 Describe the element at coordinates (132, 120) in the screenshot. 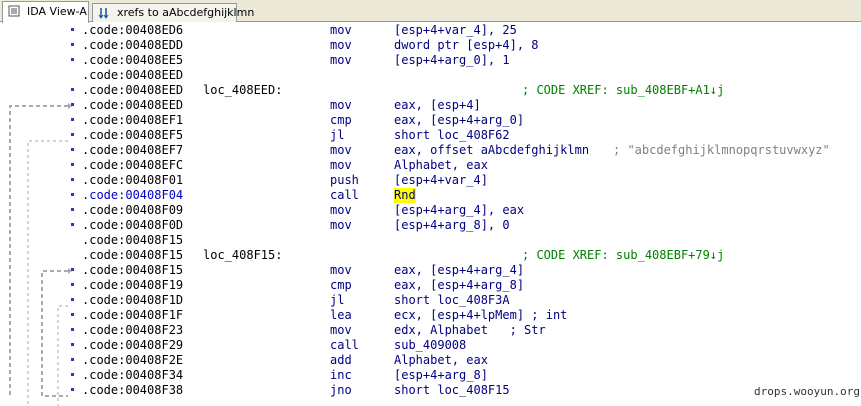

I see `address: .code:00408EF1` at that location.